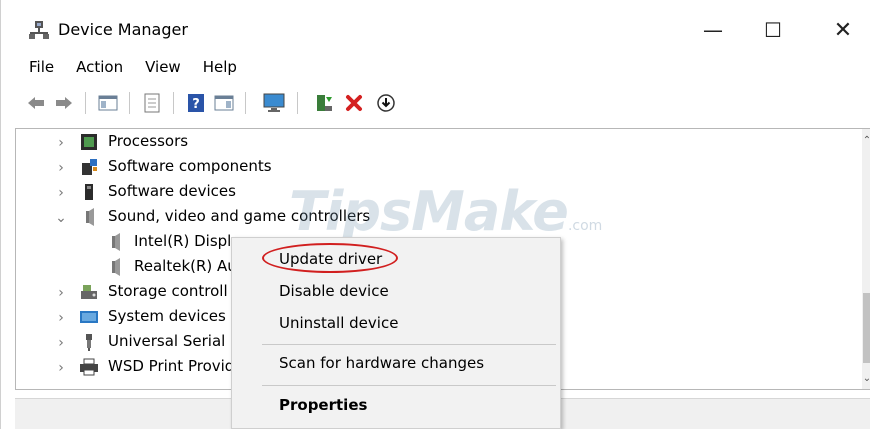  What do you see at coordinates (123, 29) in the screenshot?
I see `window-title: Device Manager` at bounding box center [123, 29].